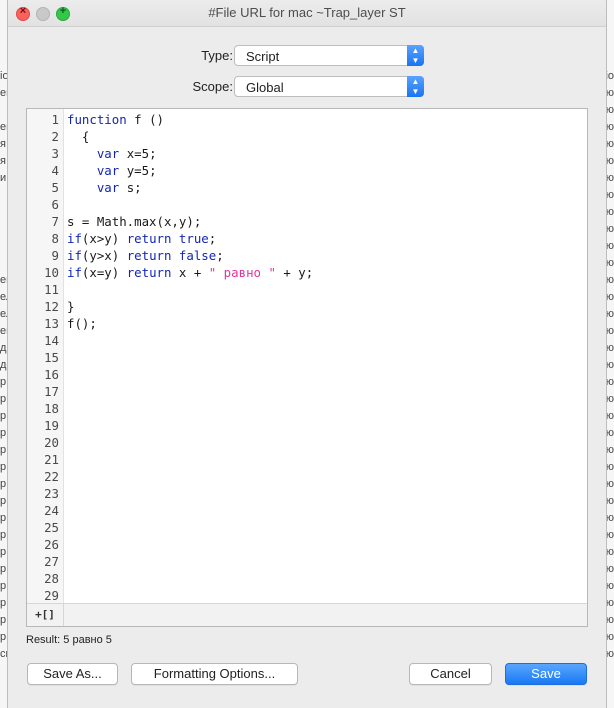 The height and width of the screenshot is (708, 614). Describe the element at coordinates (307, 459) in the screenshot. I see `code-line: 21` at that location.